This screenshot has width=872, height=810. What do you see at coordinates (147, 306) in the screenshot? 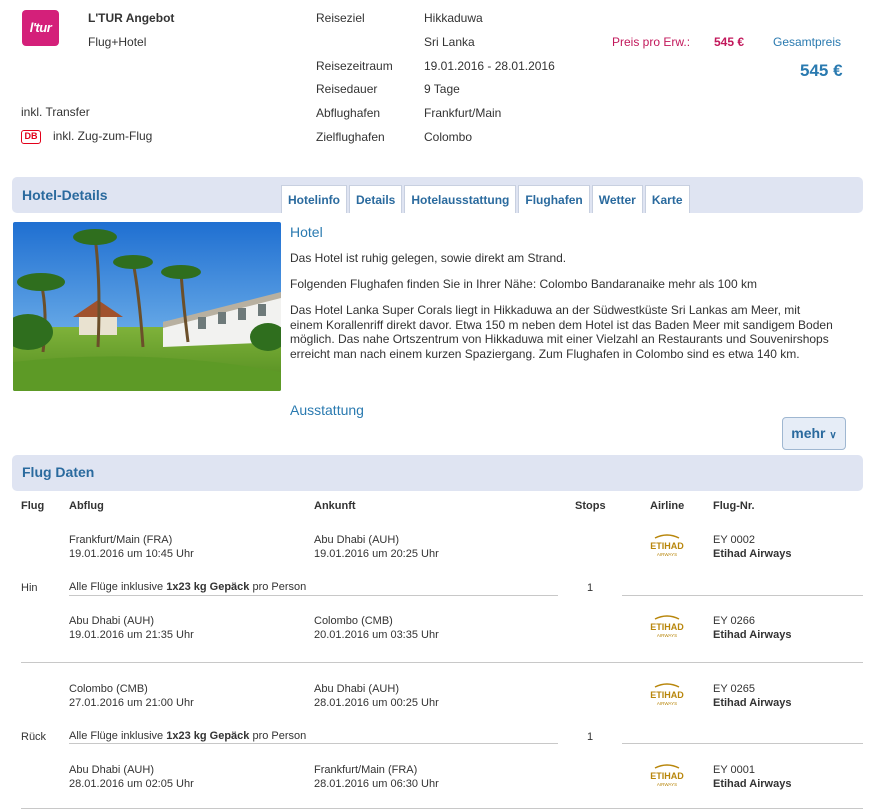
I see `hotel-image` at bounding box center [147, 306].